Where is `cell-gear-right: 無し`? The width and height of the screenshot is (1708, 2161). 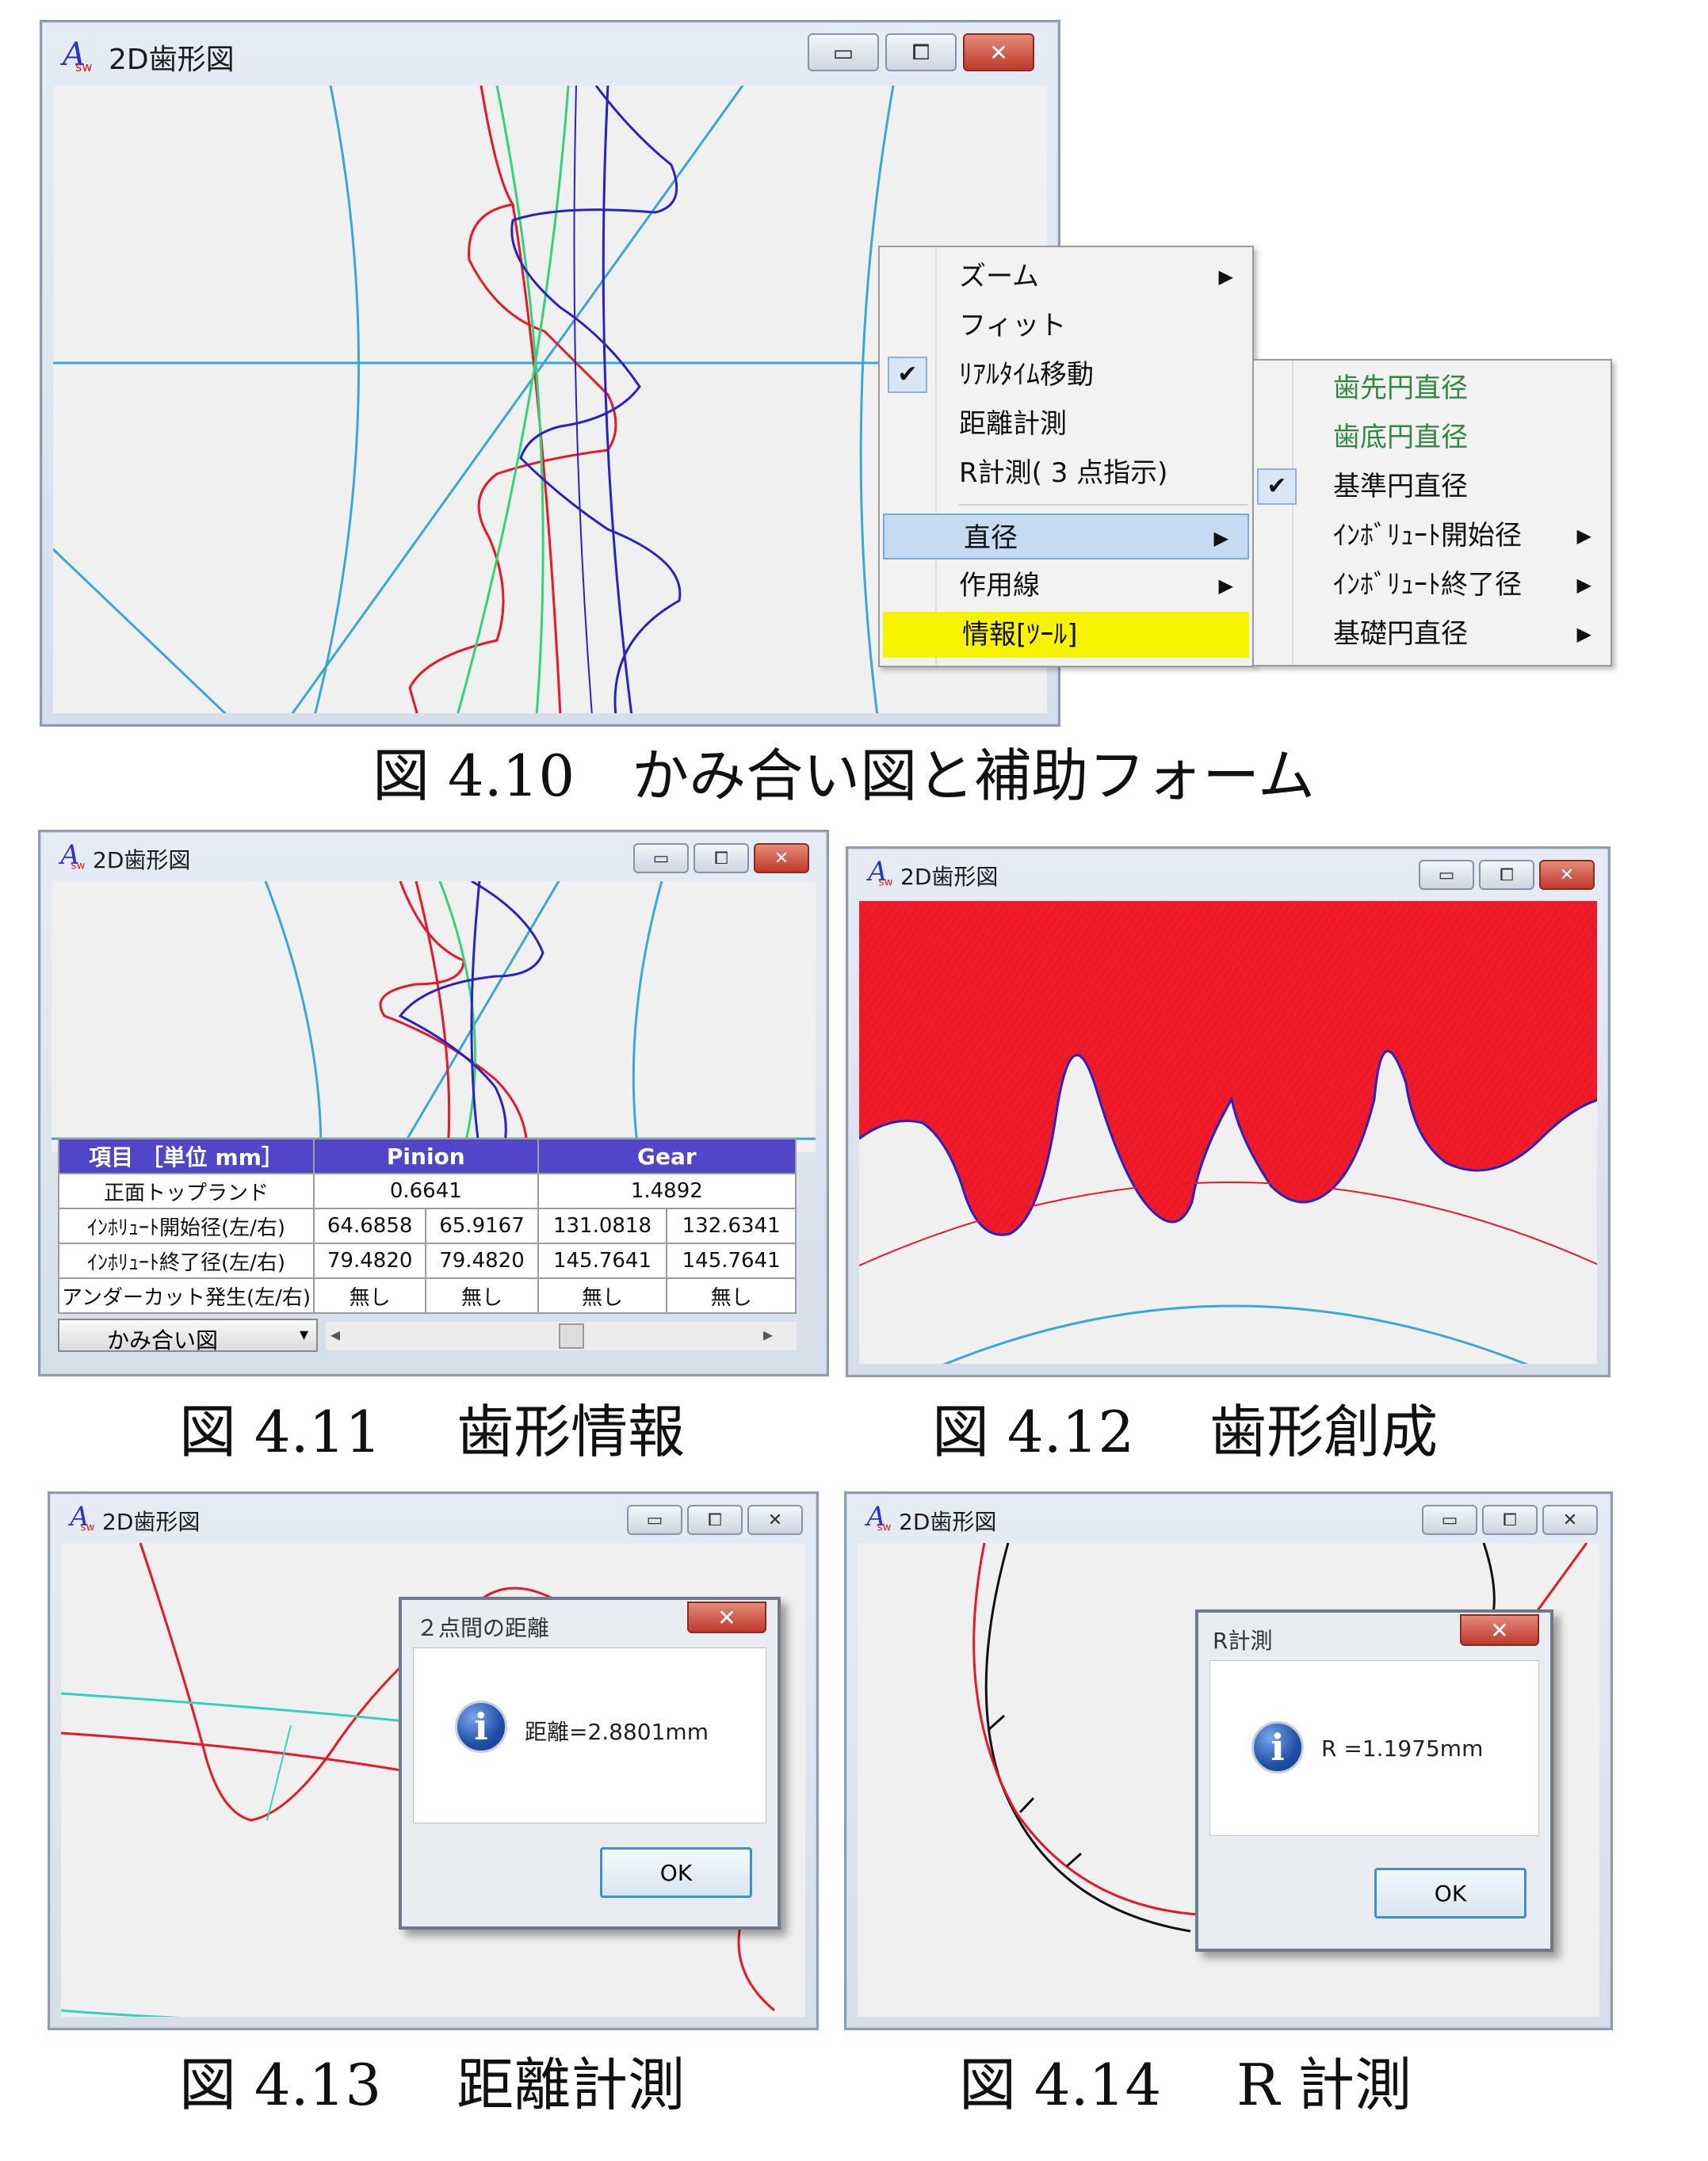
cell-gear-right: 無し is located at coordinates (731, 1295).